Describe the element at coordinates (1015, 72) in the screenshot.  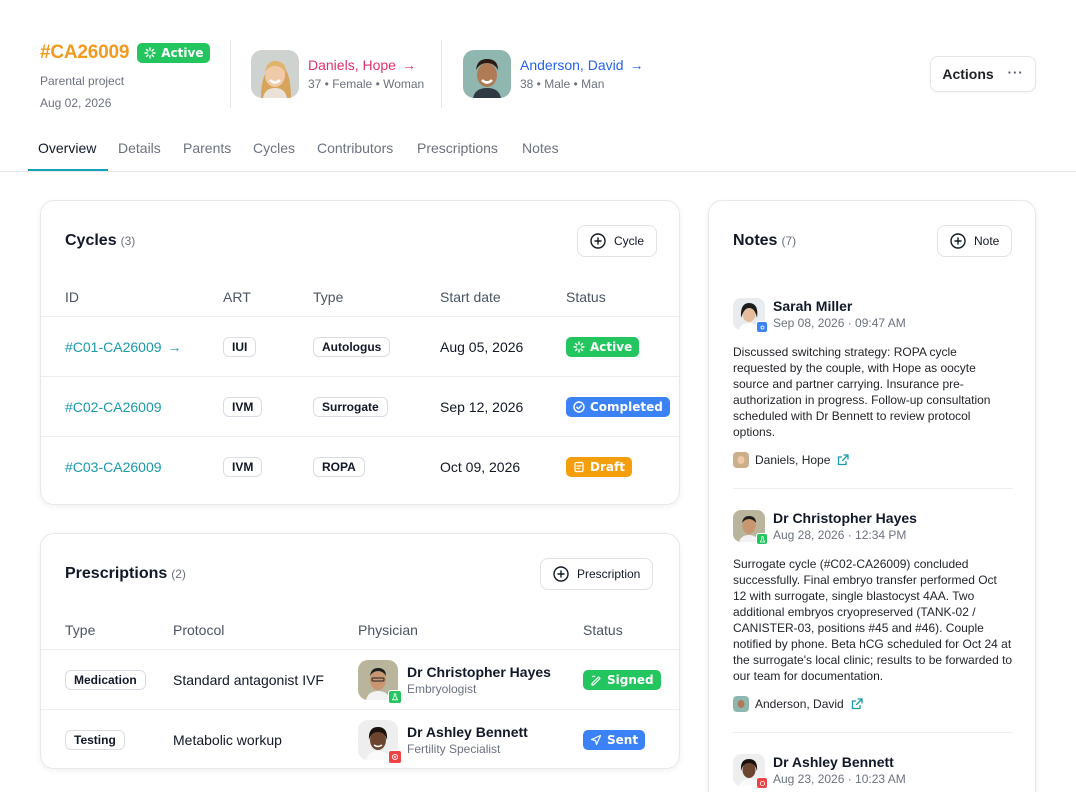
I see `more-icon: ···` at that location.